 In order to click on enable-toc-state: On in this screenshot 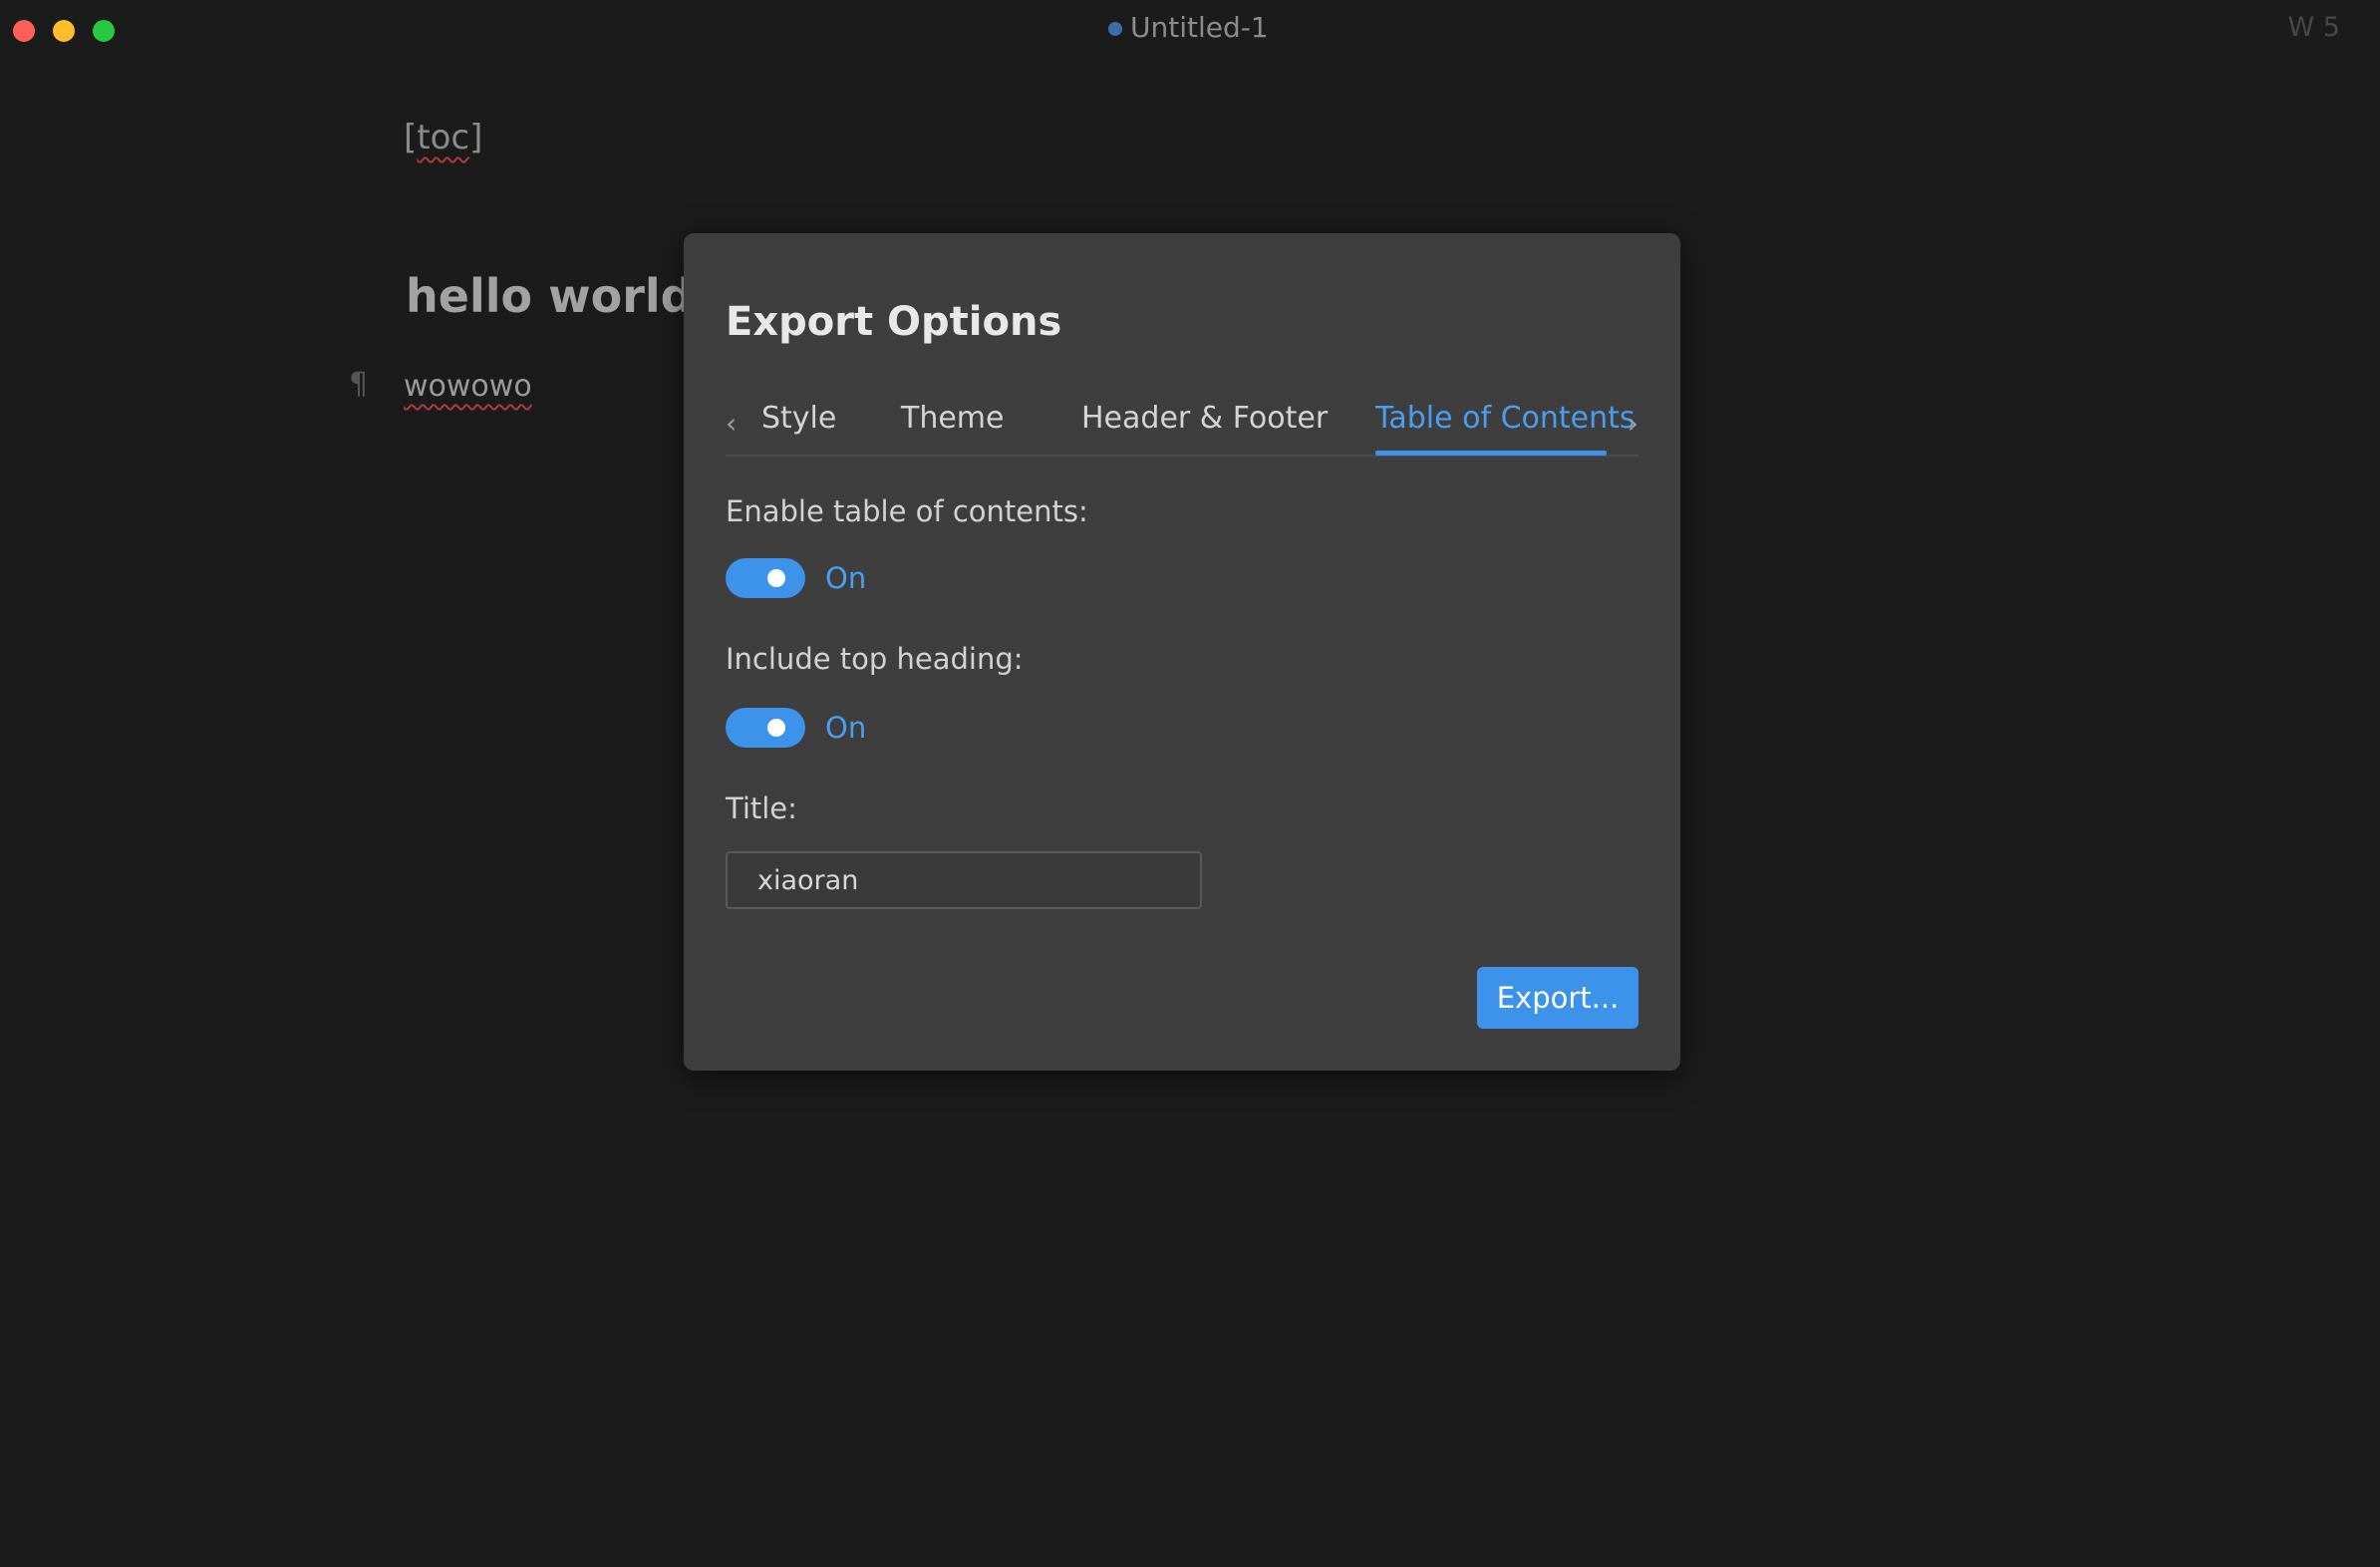, I will do `click(846, 578)`.